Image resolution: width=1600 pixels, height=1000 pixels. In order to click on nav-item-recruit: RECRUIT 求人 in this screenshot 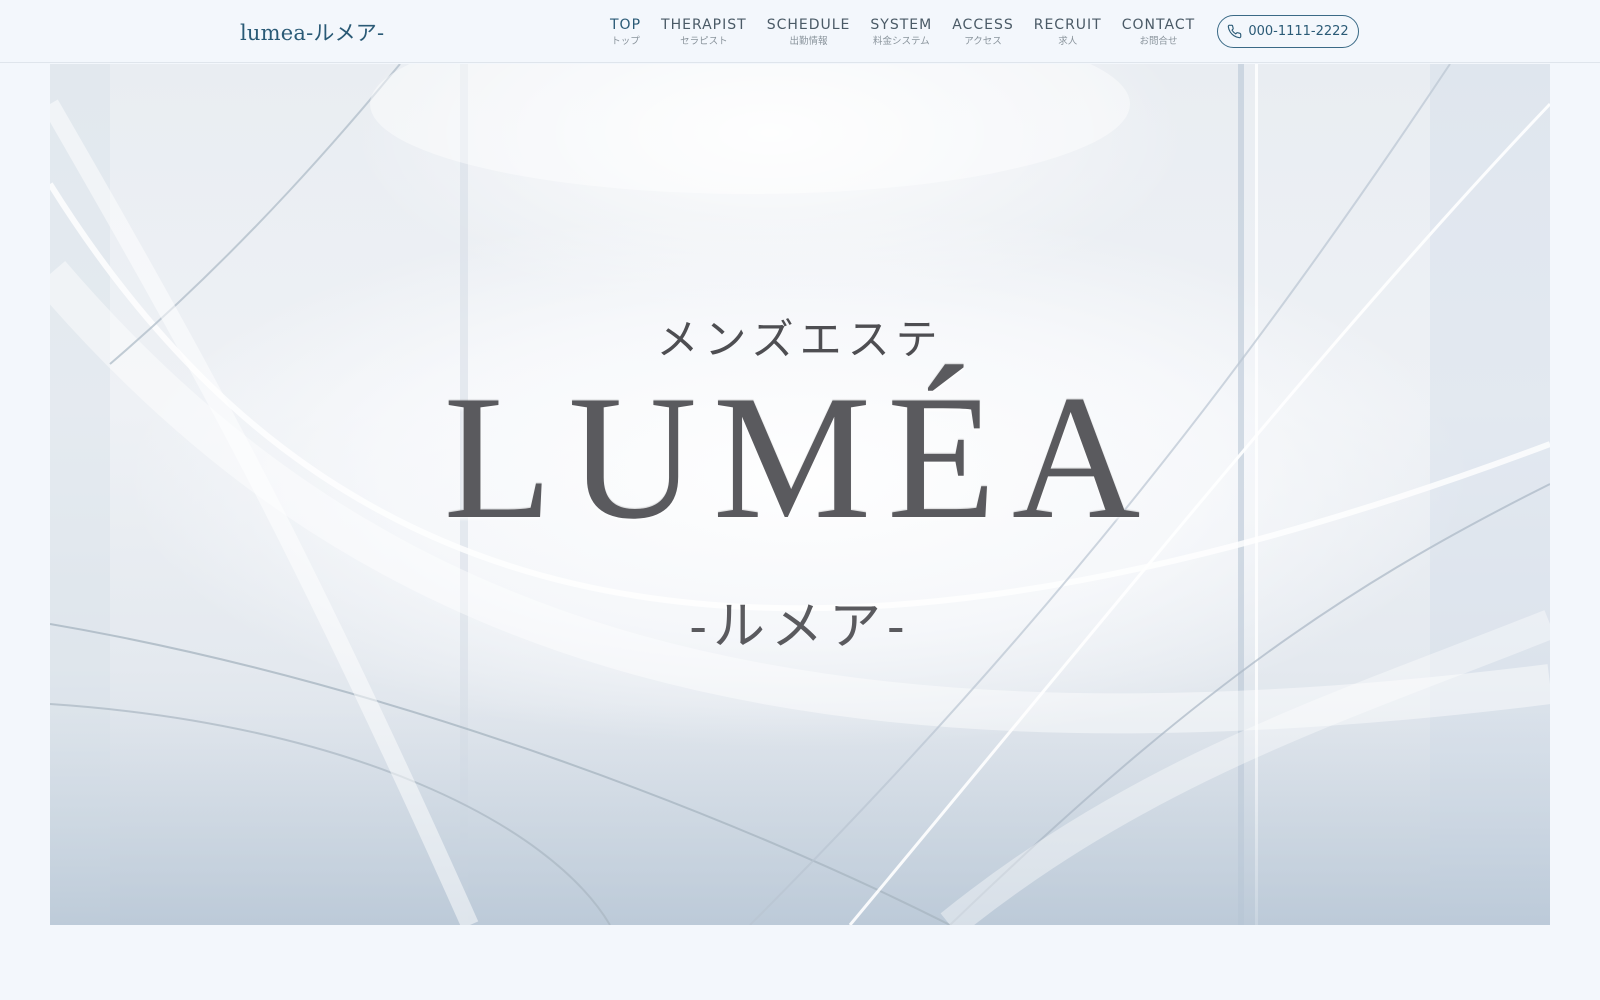, I will do `click(1068, 31)`.